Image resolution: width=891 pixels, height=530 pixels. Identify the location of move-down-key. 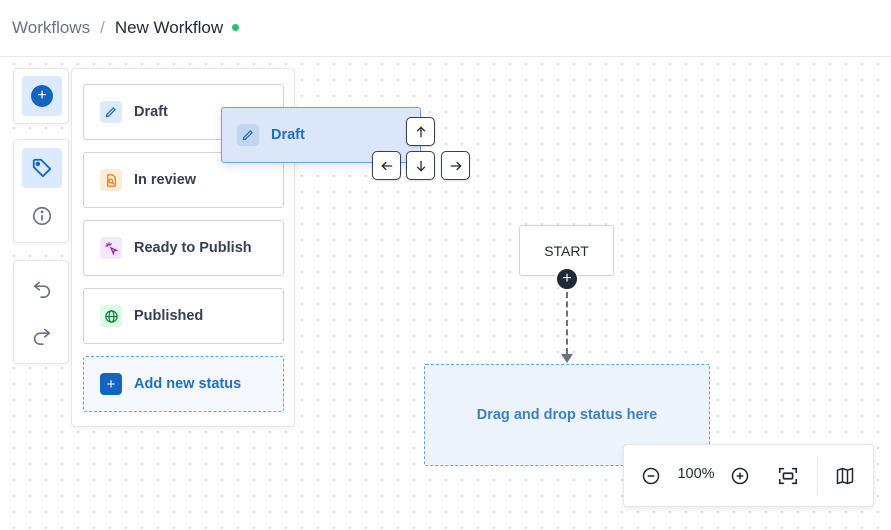
(420, 165).